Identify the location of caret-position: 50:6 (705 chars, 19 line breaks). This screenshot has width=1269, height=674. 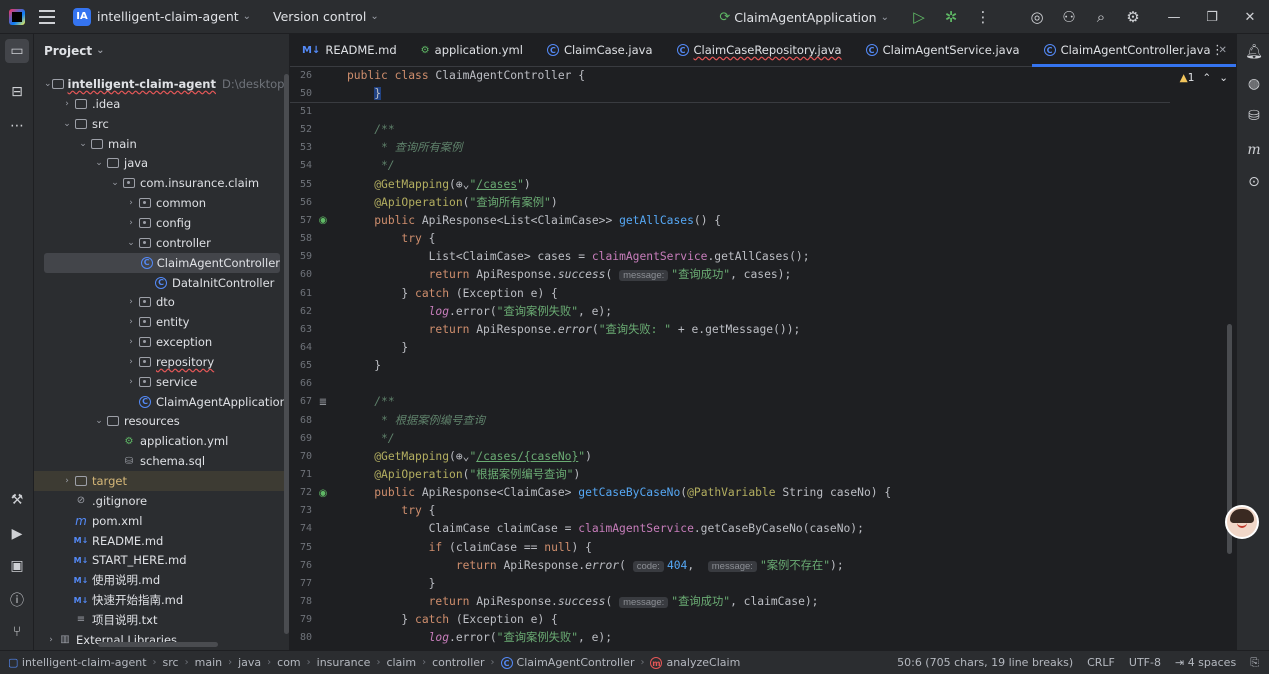
(985, 662).